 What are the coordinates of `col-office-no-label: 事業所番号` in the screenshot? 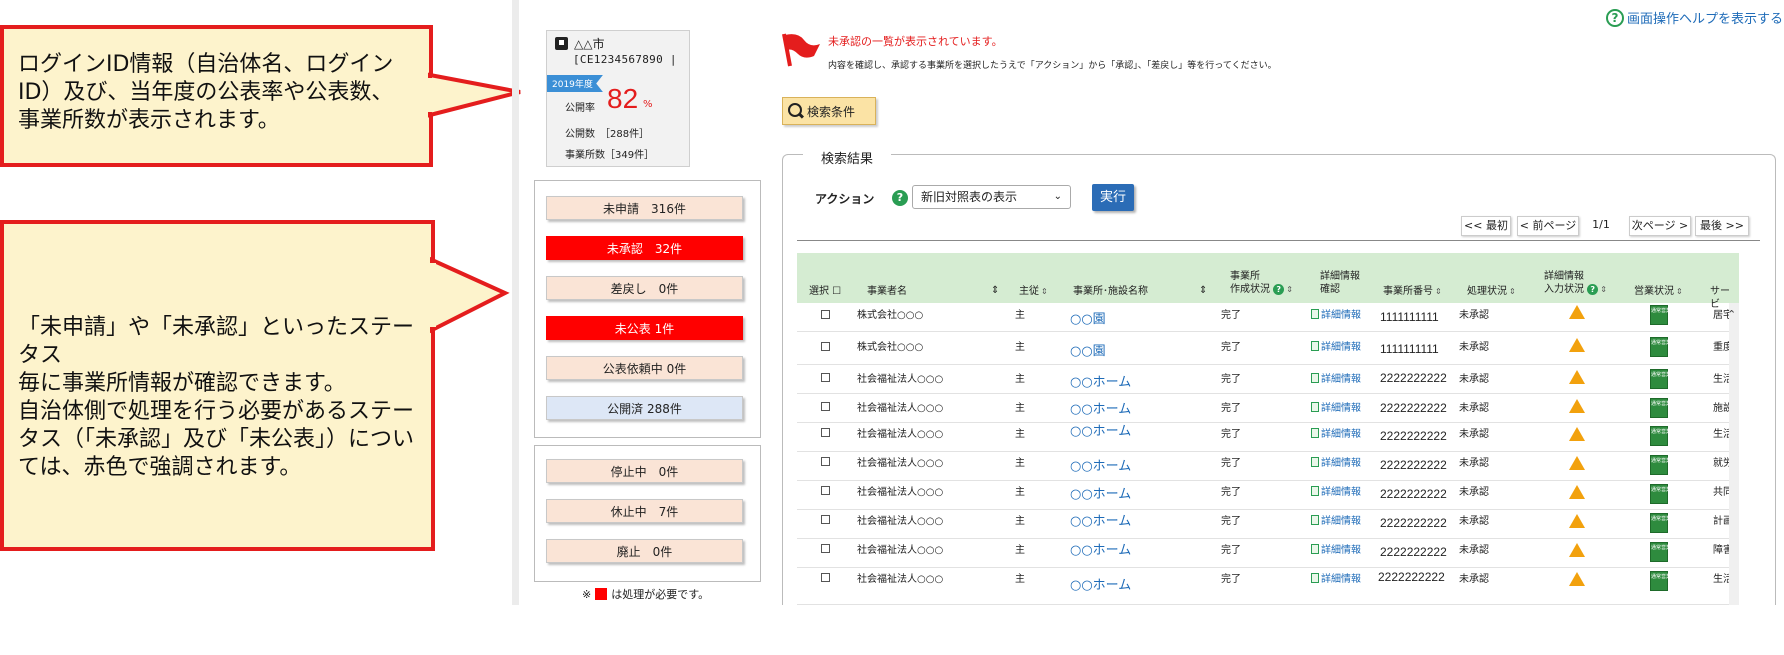 It's located at (1408, 291).